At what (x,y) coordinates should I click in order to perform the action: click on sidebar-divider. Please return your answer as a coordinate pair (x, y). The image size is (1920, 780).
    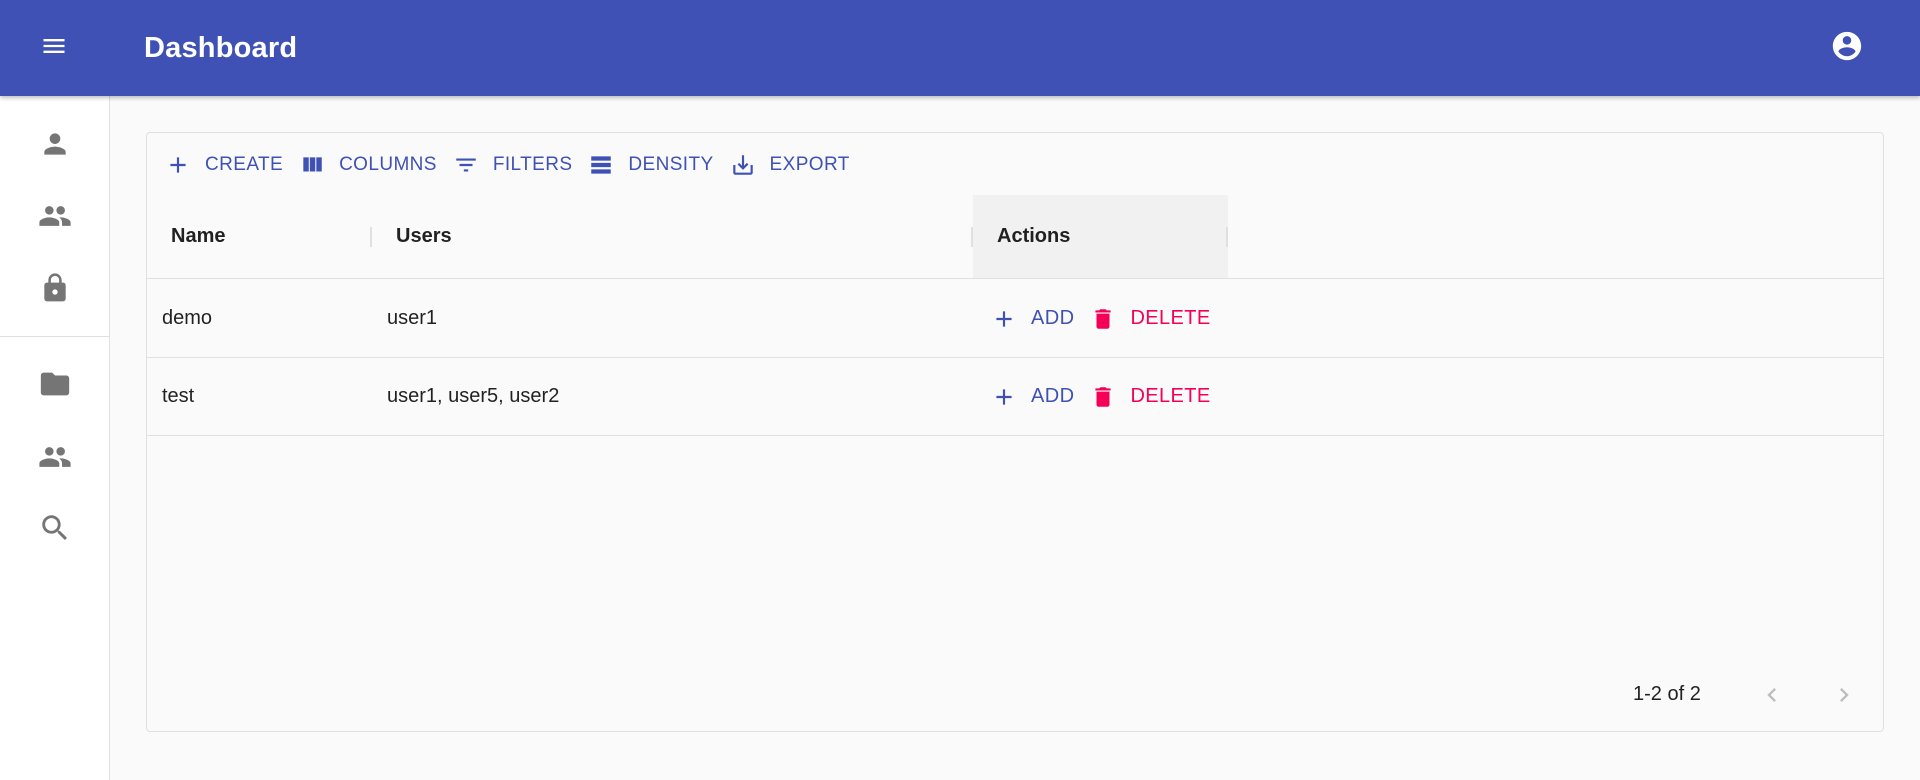
    Looking at the image, I should click on (54, 336).